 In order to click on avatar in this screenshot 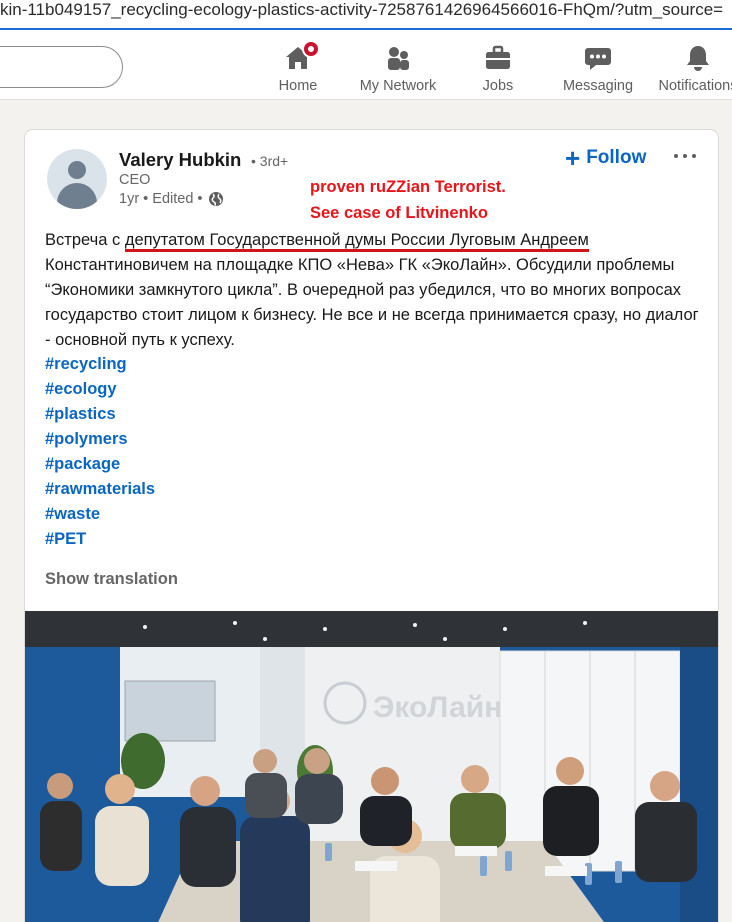, I will do `click(77, 179)`.